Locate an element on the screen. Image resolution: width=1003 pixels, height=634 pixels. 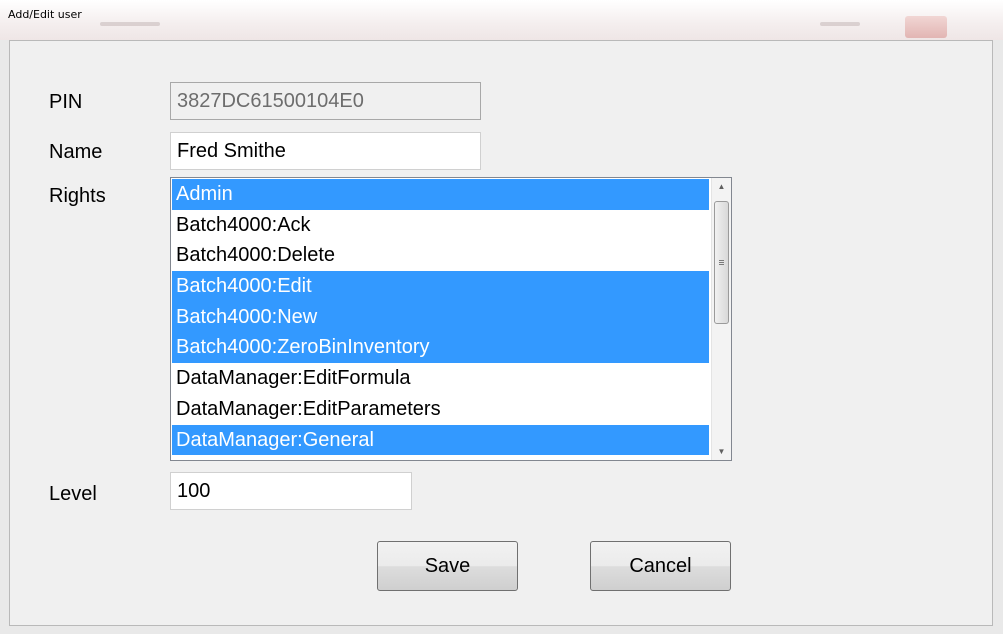
rights-list-item: DataManager:EditFormula is located at coordinates (440, 378).